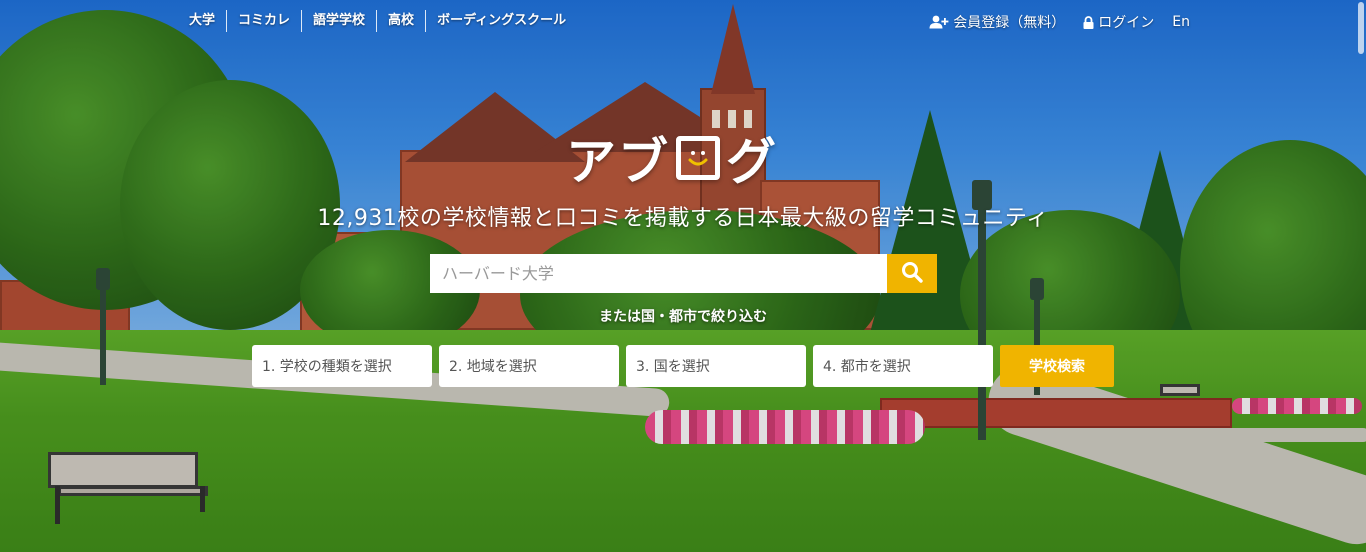 The image size is (1366, 552). What do you see at coordinates (658, 273) in the screenshot?
I see `school-search-input` at bounding box center [658, 273].